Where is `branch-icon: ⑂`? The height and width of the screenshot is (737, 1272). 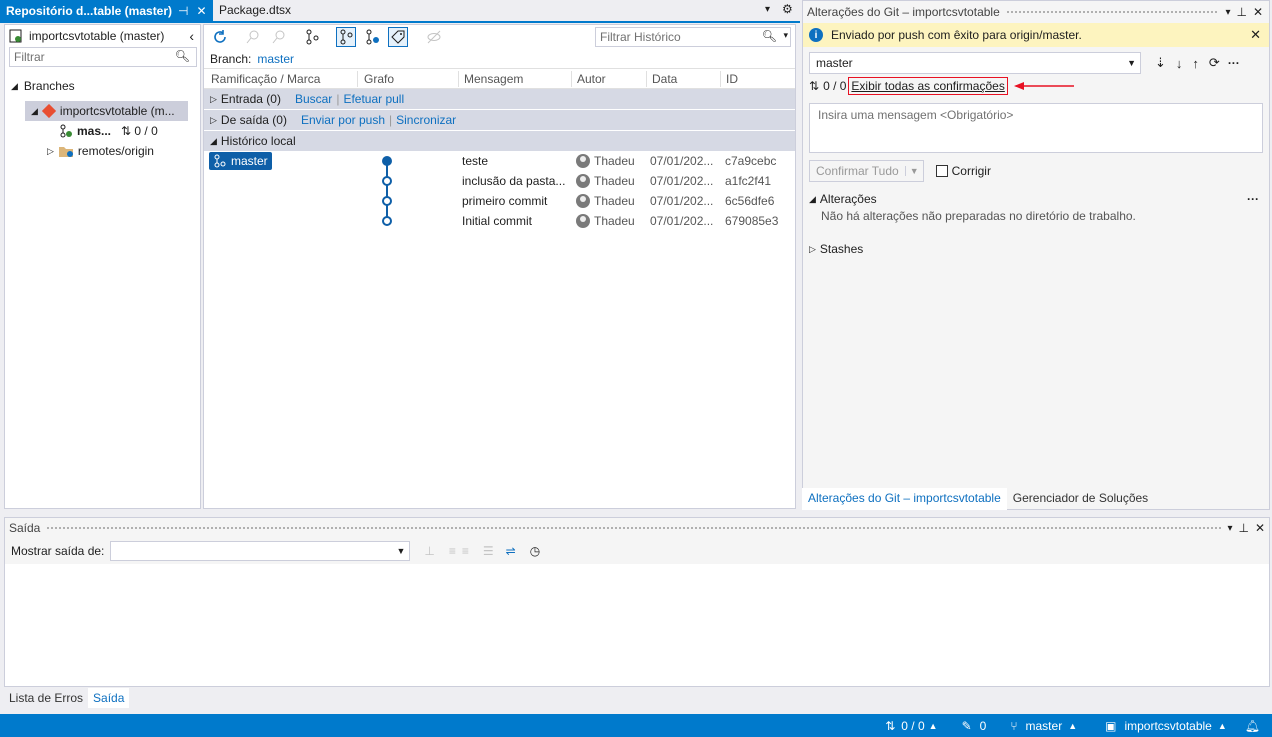
branch-icon: ⑂ is located at coordinates (1014, 725).